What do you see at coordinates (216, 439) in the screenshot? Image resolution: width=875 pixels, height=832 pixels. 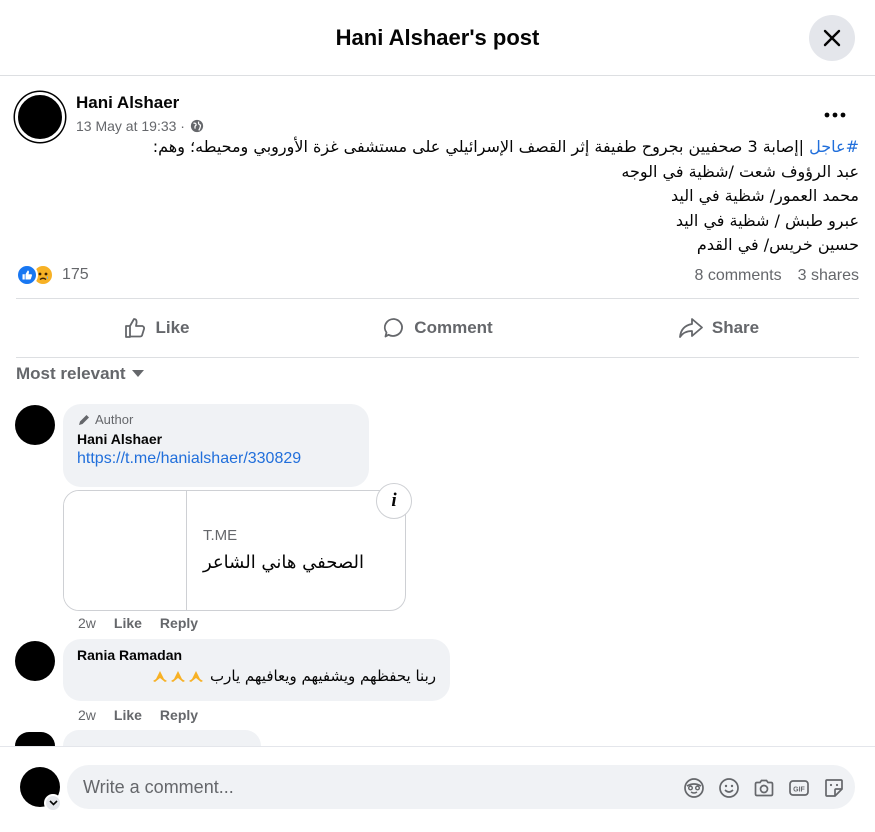 I see `comment-author-name: Hani Alshaer` at bounding box center [216, 439].